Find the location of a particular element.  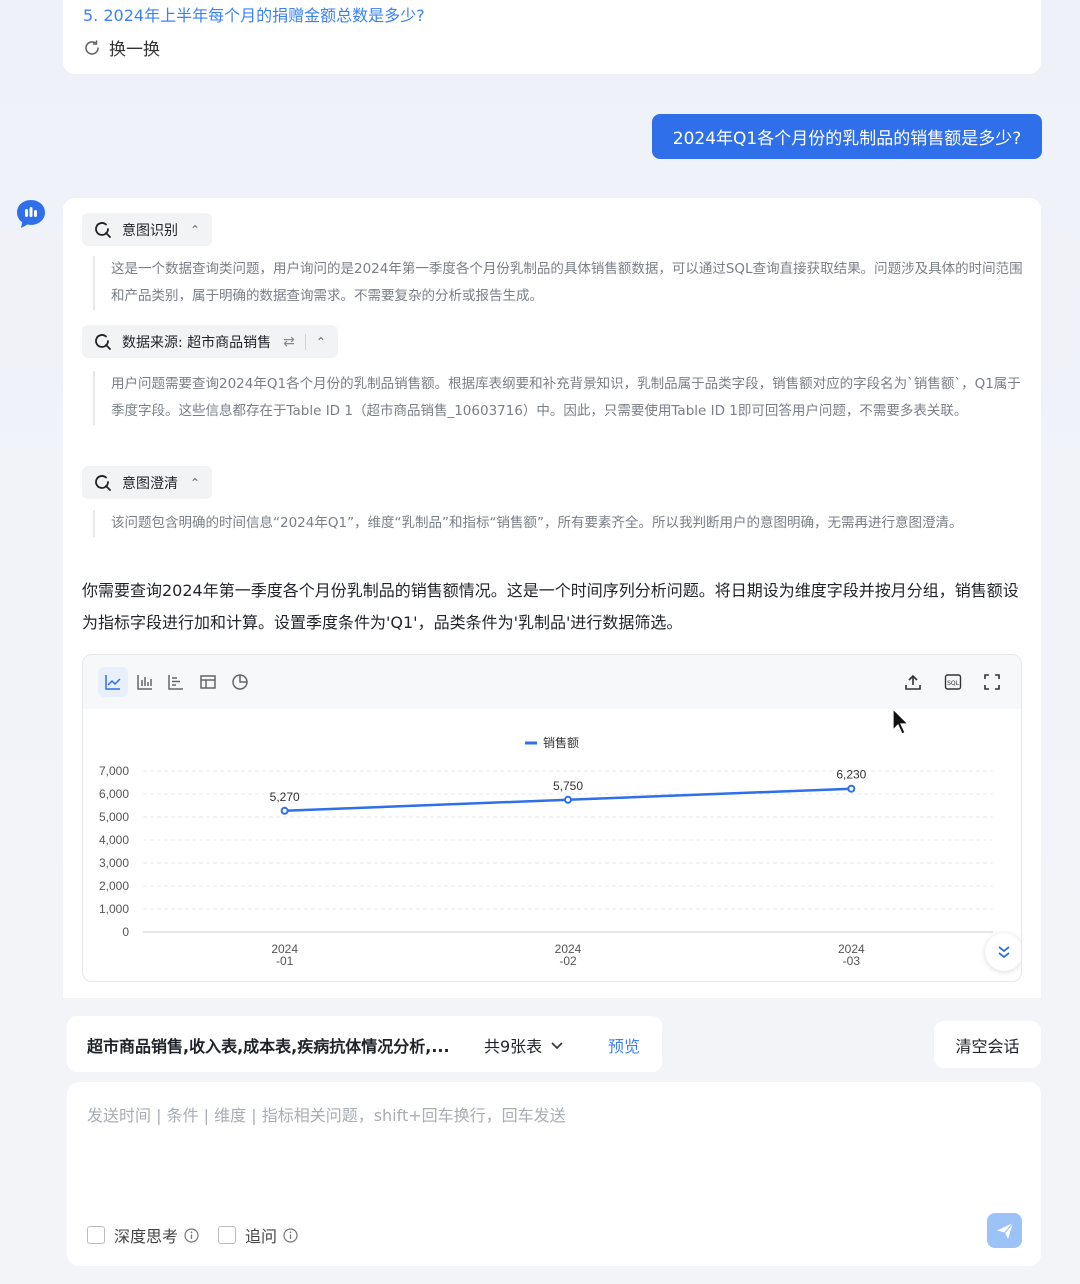

send-icon is located at coordinates (1004, 1230).